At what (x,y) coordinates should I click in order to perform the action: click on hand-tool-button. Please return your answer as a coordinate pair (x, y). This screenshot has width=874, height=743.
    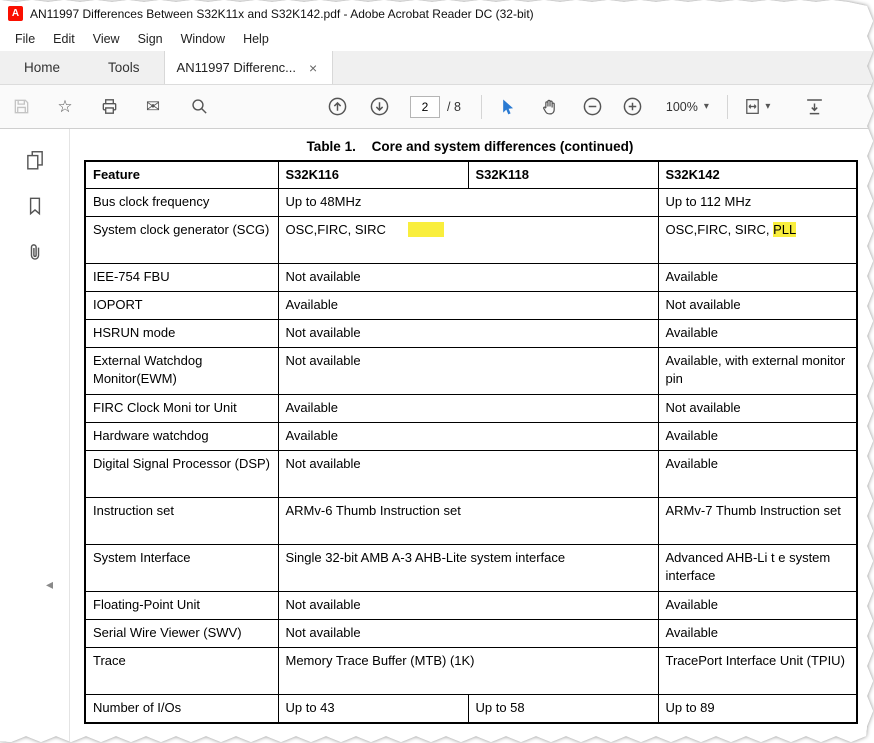
    Looking at the image, I should click on (549, 107).